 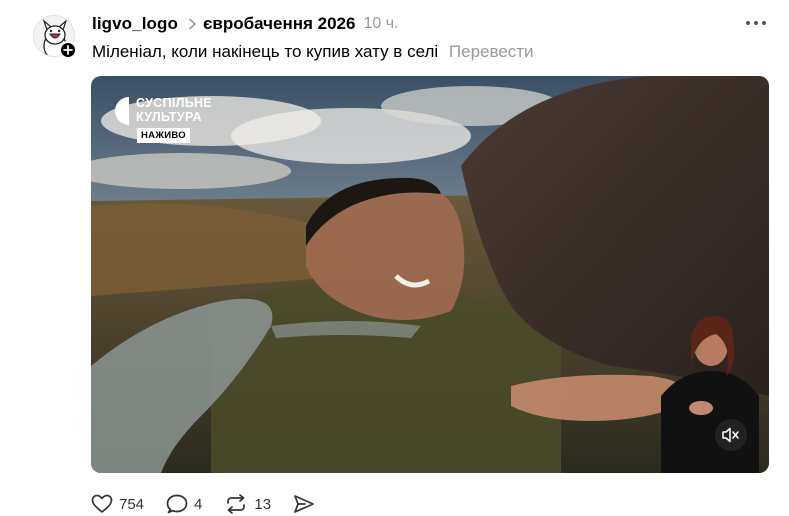 I want to click on channel-logo-line1: СУСПІЛЬНЕ, so click(x=174, y=103).